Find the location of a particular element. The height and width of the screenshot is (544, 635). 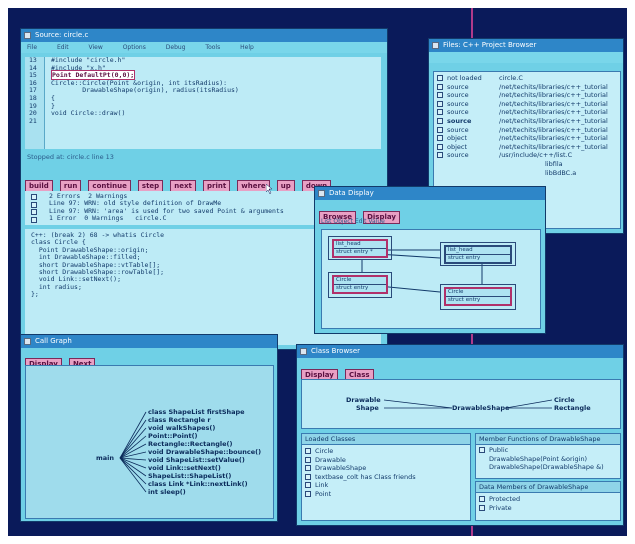

data-member-item: Protected is located at coordinates (549, 499).